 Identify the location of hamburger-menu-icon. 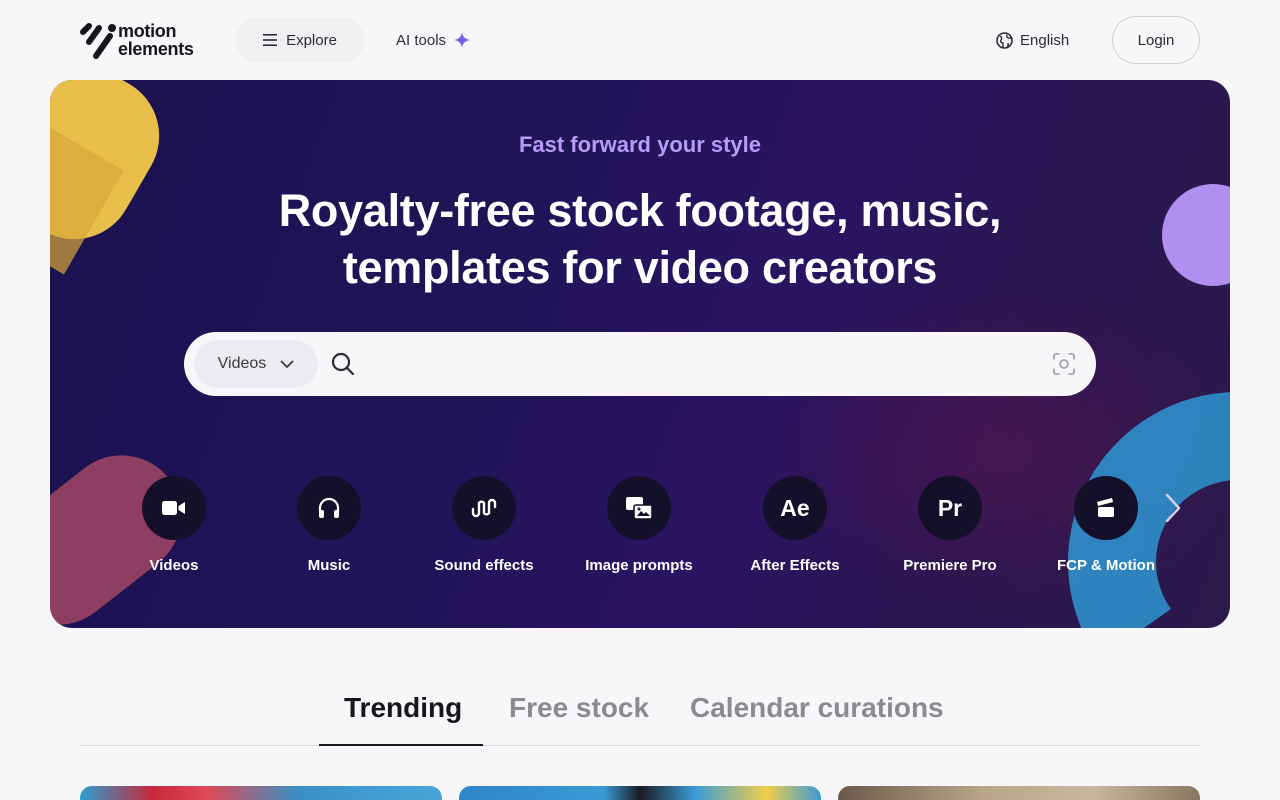
(270, 40).